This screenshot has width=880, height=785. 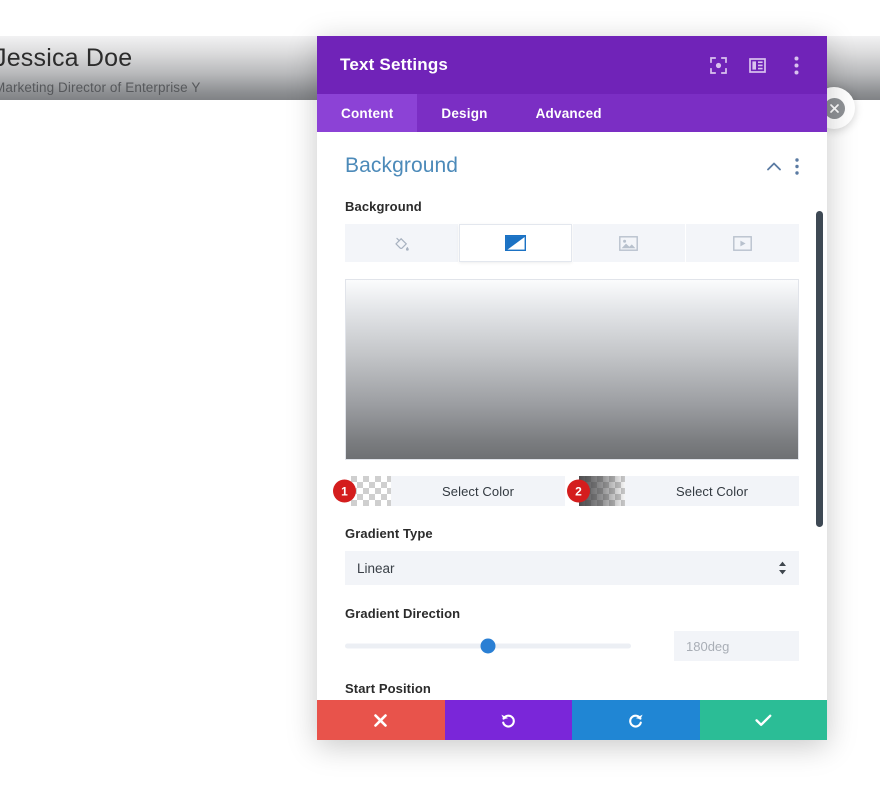 What do you see at coordinates (401, 243) in the screenshot?
I see `background-color-icon` at bounding box center [401, 243].